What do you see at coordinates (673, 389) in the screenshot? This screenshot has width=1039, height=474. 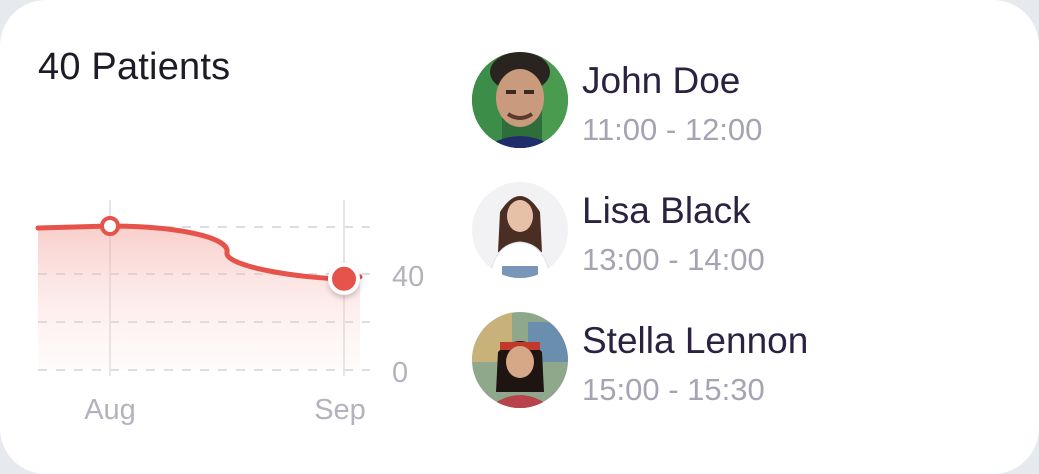 I see `appointment-time: 15:00 - 15:30` at bounding box center [673, 389].